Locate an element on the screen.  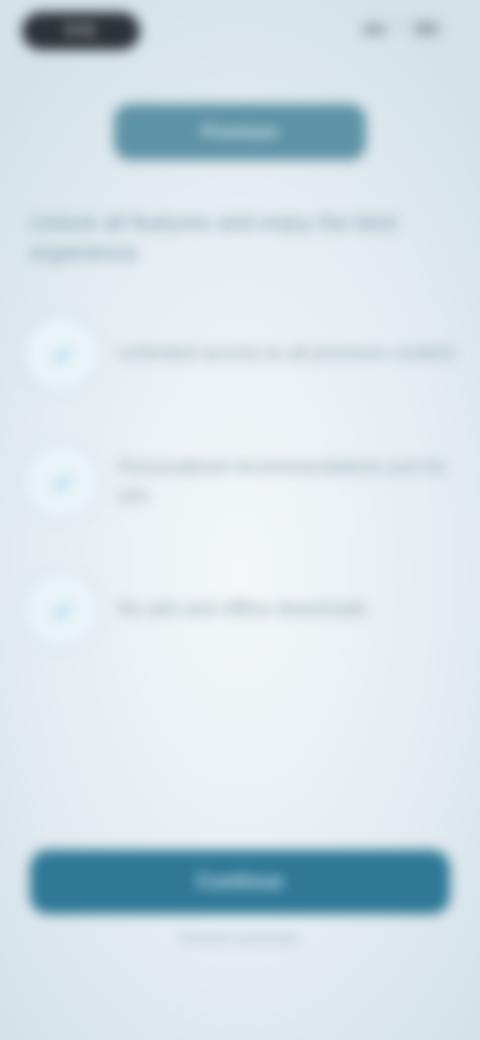
restore-purchase-link: Restore purchase is located at coordinates (240, 938).